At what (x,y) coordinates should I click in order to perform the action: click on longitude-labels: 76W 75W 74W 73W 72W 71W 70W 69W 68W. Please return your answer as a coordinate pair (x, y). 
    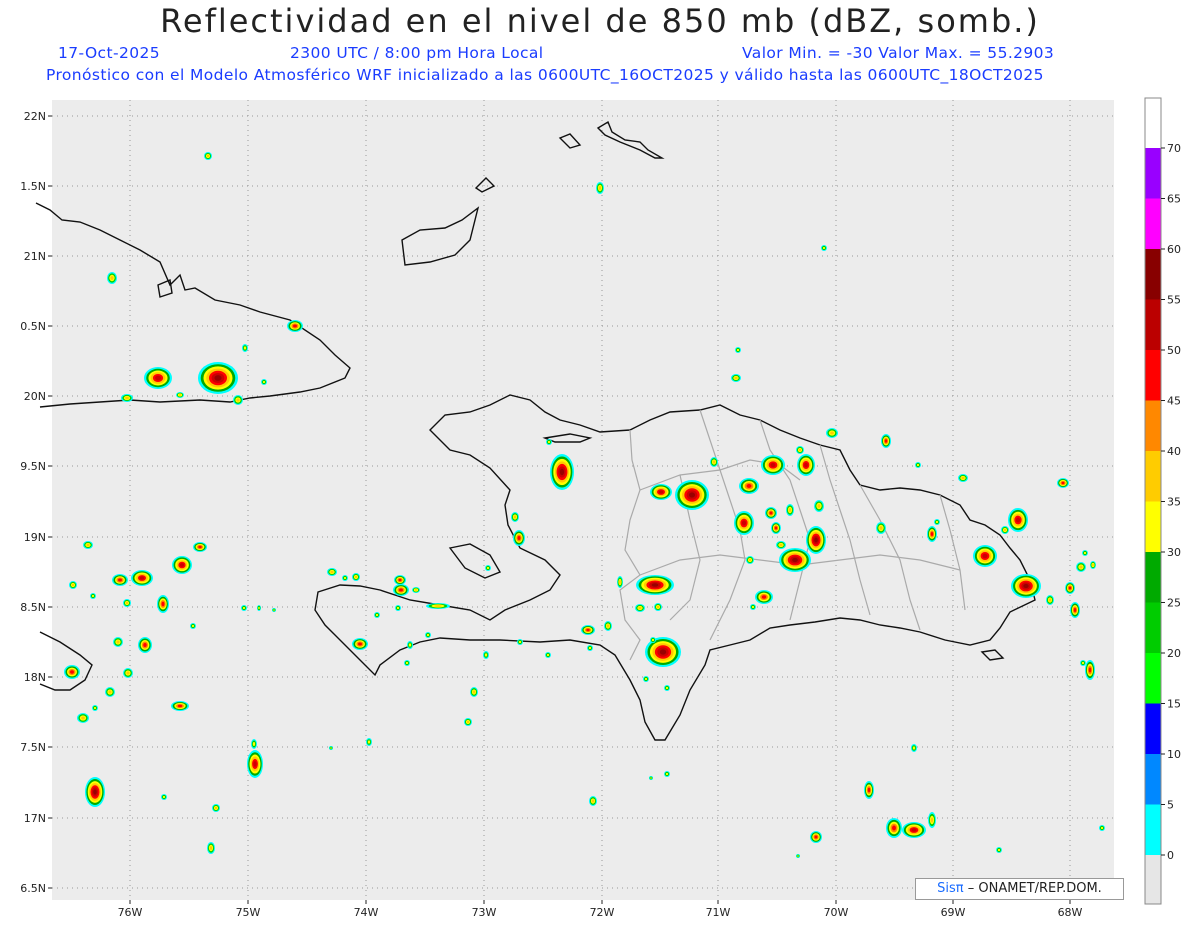
    Looking at the image, I should click on (600, 909).